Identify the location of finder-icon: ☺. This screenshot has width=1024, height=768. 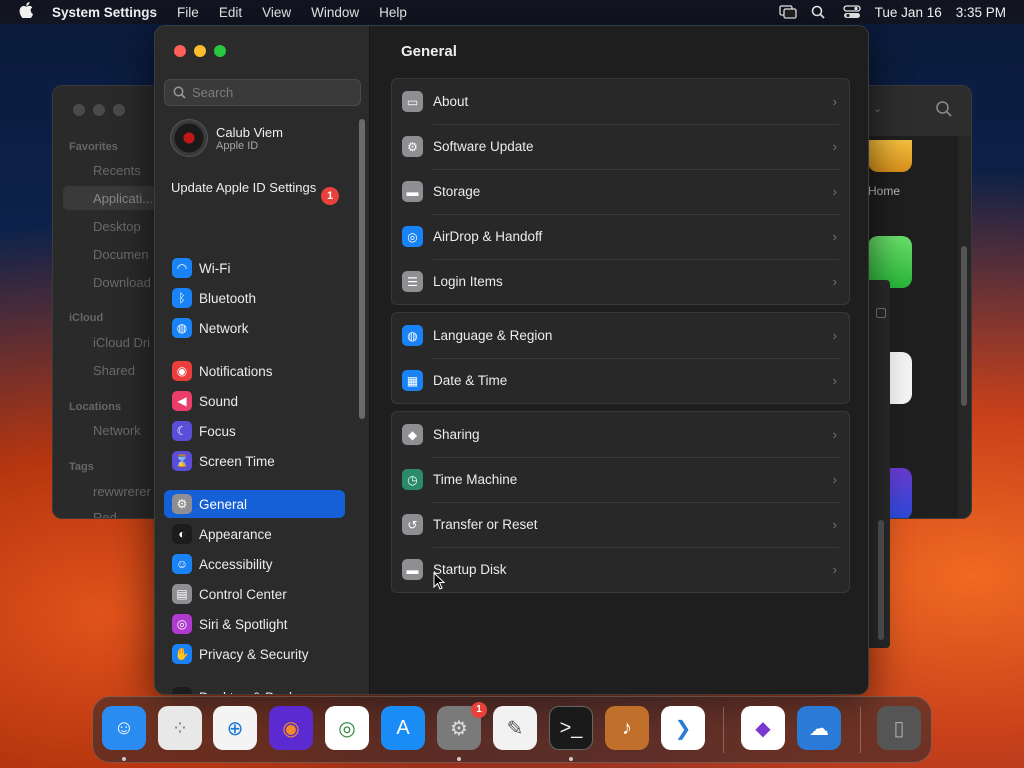
(124, 728).